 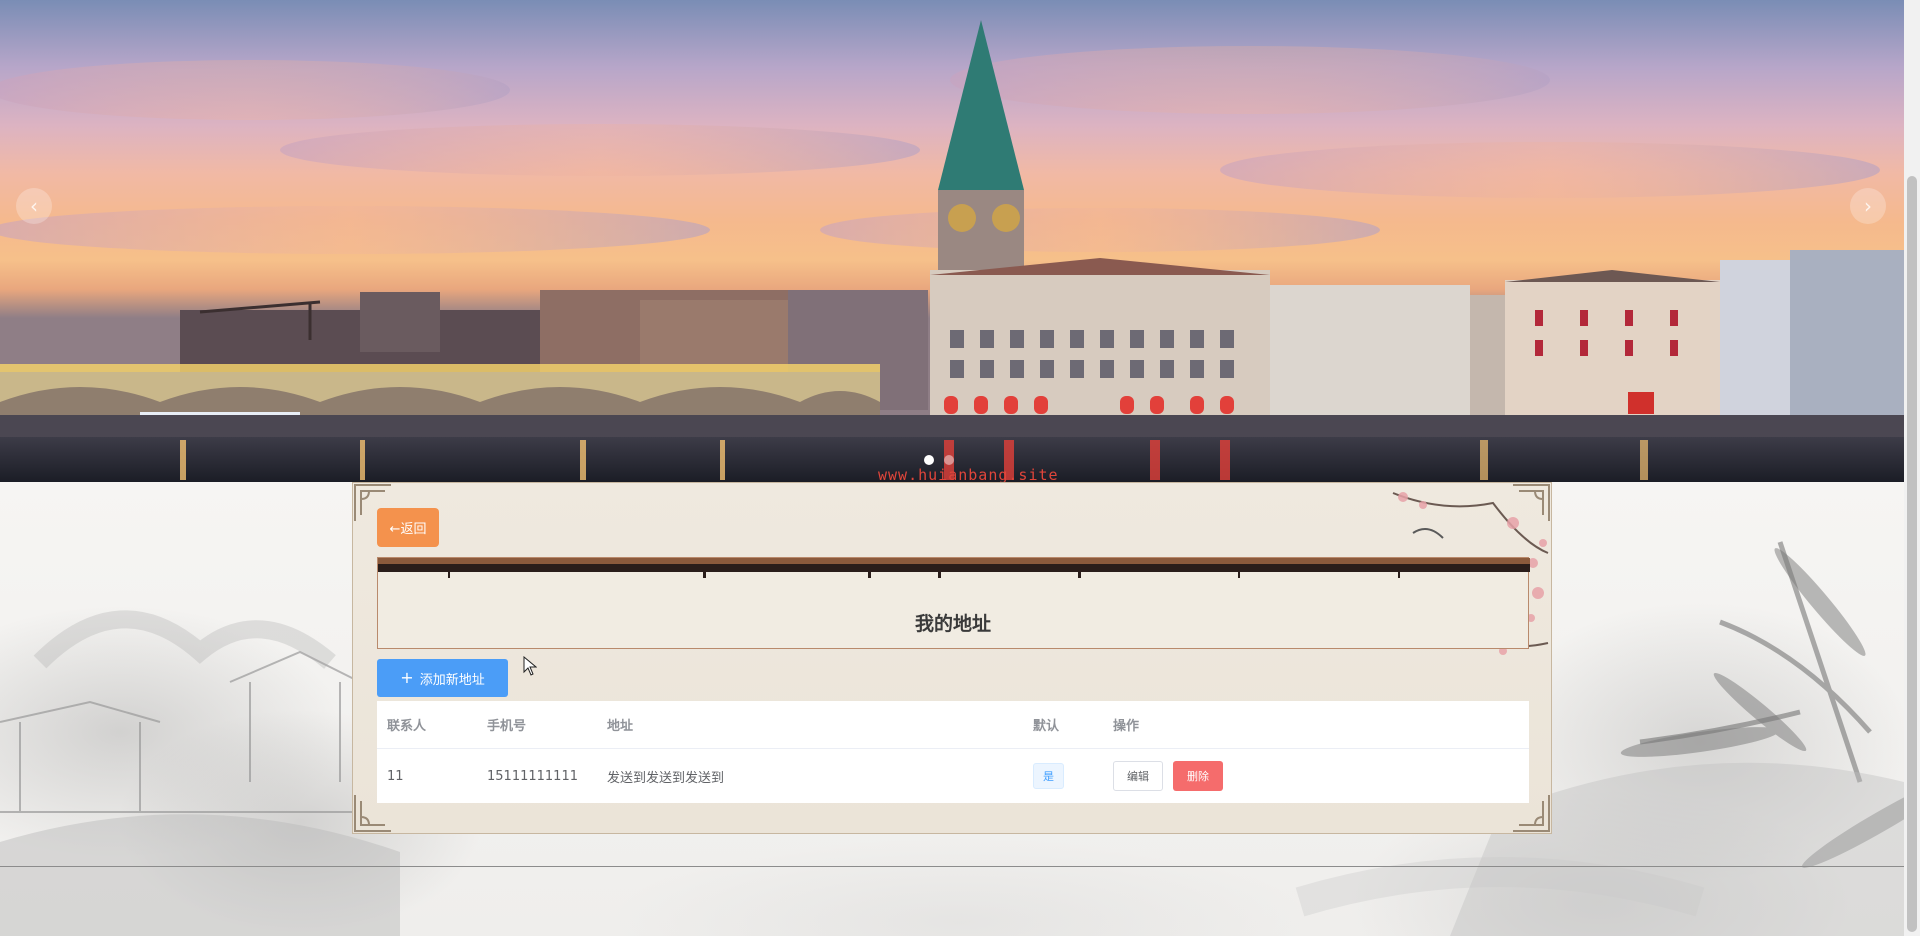 What do you see at coordinates (1198, 776) in the screenshot?
I see `delete-button: 删除` at bounding box center [1198, 776].